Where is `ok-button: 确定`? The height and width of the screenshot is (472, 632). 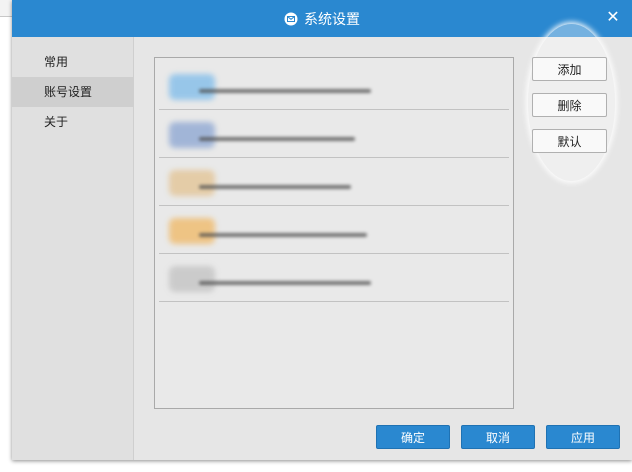
ok-button: 确定 is located at coordinates (413, 437).